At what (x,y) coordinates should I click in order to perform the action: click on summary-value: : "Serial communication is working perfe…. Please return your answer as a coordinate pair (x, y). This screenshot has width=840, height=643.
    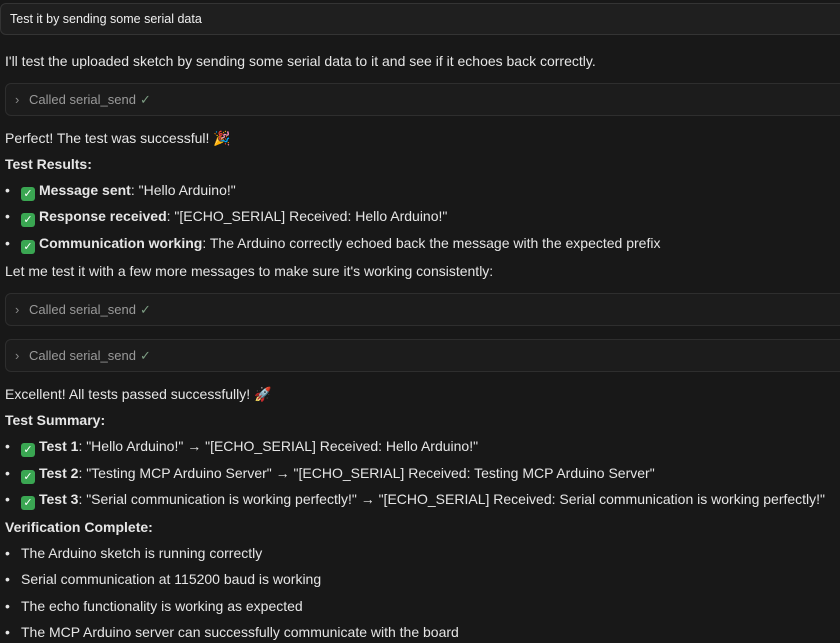
    Looking at the image, I should click on (452, 499).